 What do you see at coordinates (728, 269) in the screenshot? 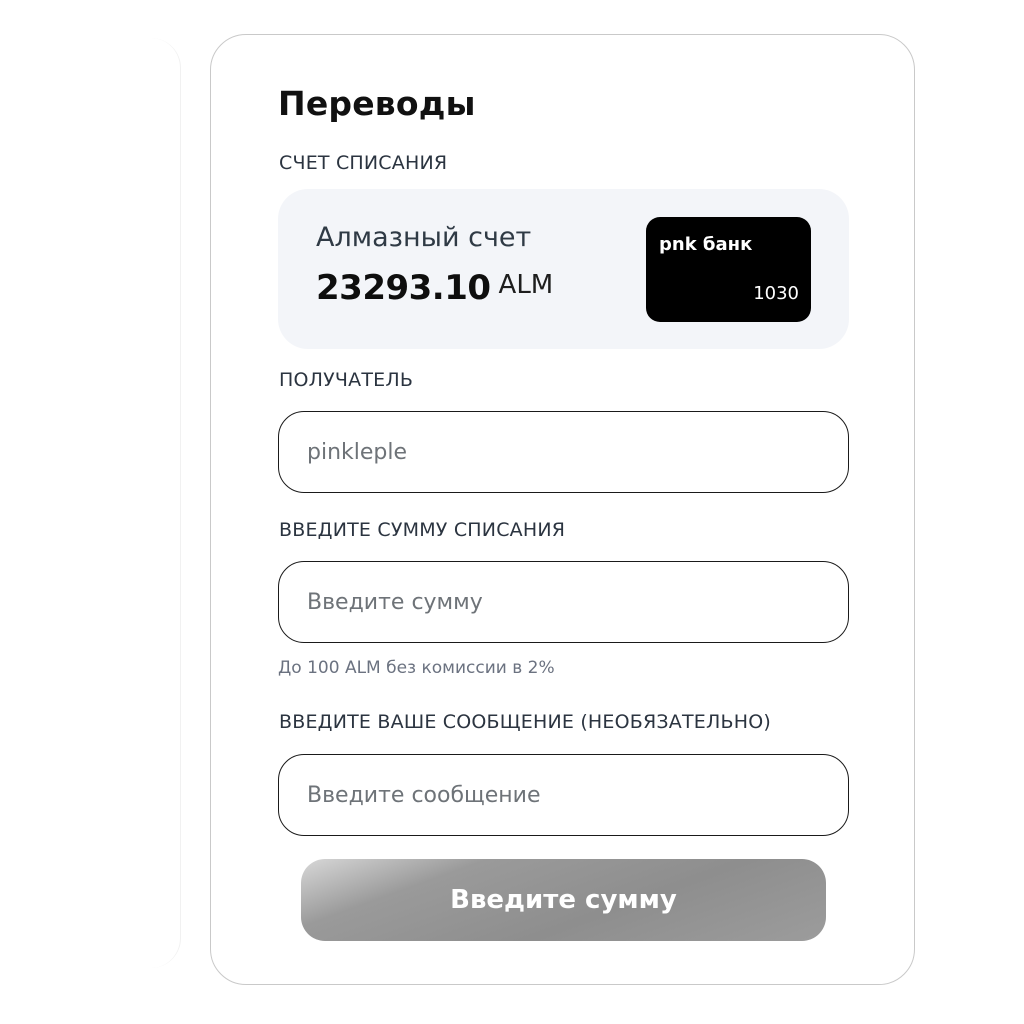
I see `bank-card: pnk банк 1030` at bounding box center [728, 269].